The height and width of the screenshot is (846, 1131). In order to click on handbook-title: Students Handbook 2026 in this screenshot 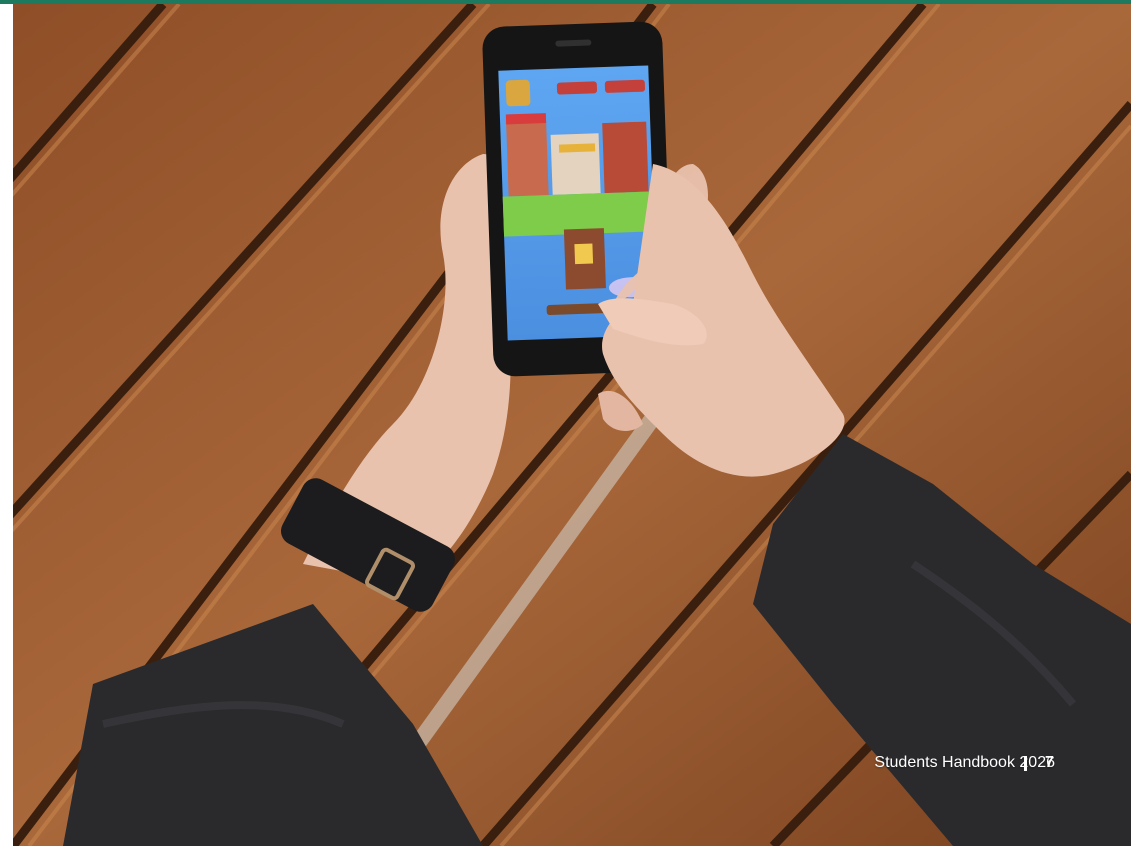, I will do `click(964, 762)`.